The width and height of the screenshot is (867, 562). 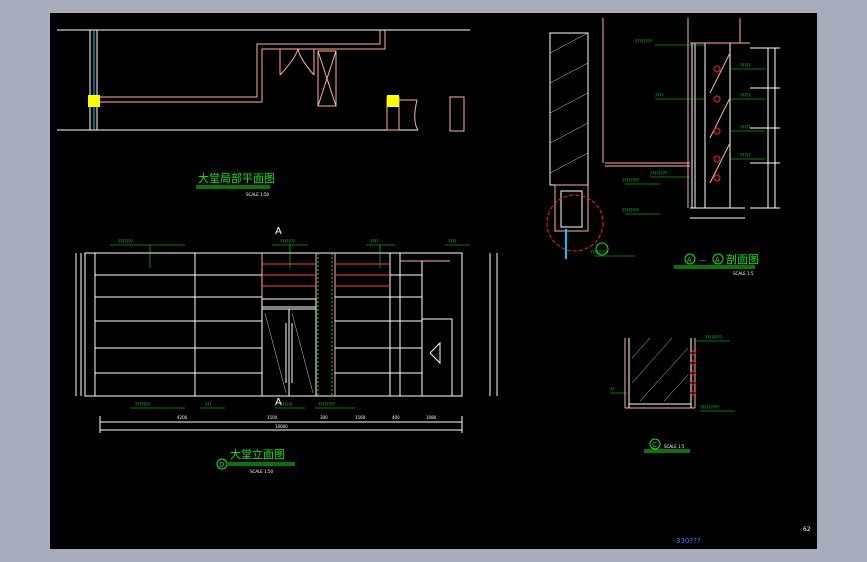 I want to click on svg-text: 10600, so click(x=281, y=426).